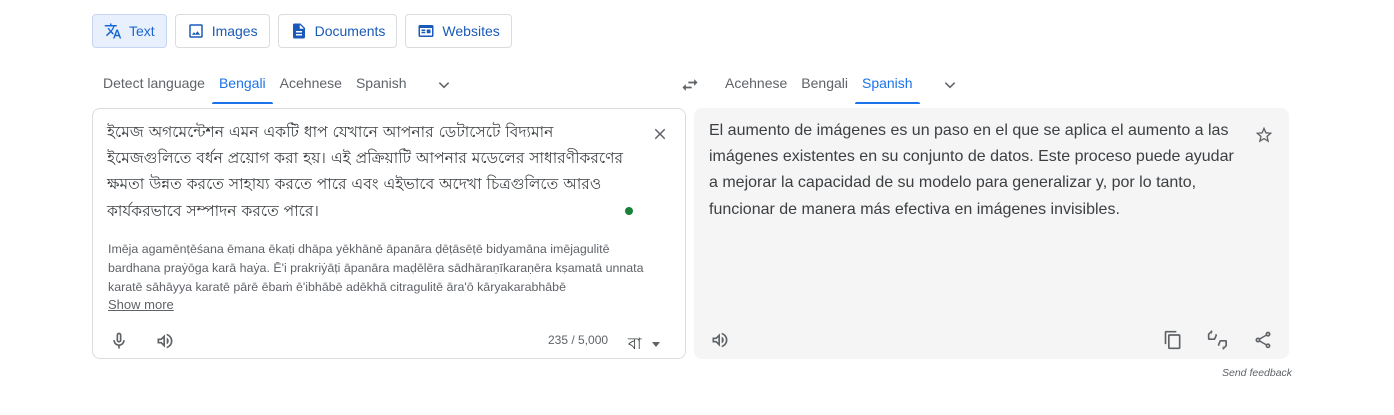 This screenshot has width=1394, height=415. I want to click on source-lang-detect: Detect language, so click(154, 85).